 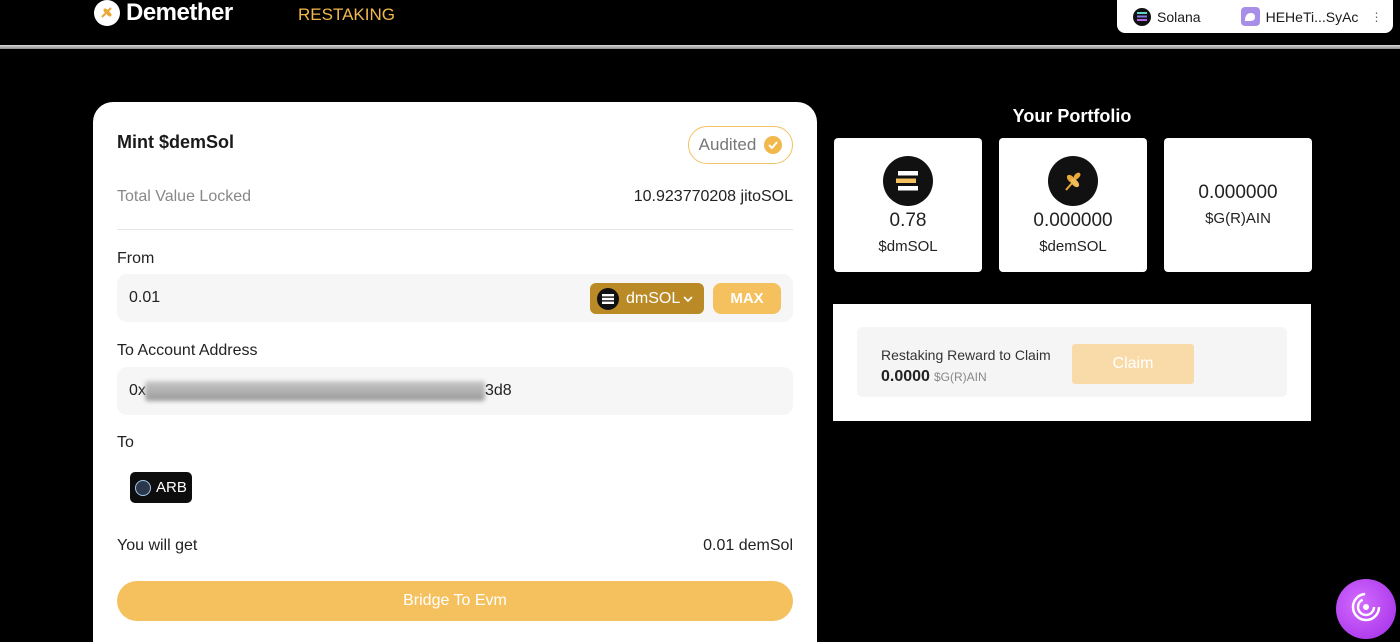 I want to click on nav-restaking-link: RESTAKING, so click(x=346, y=15).